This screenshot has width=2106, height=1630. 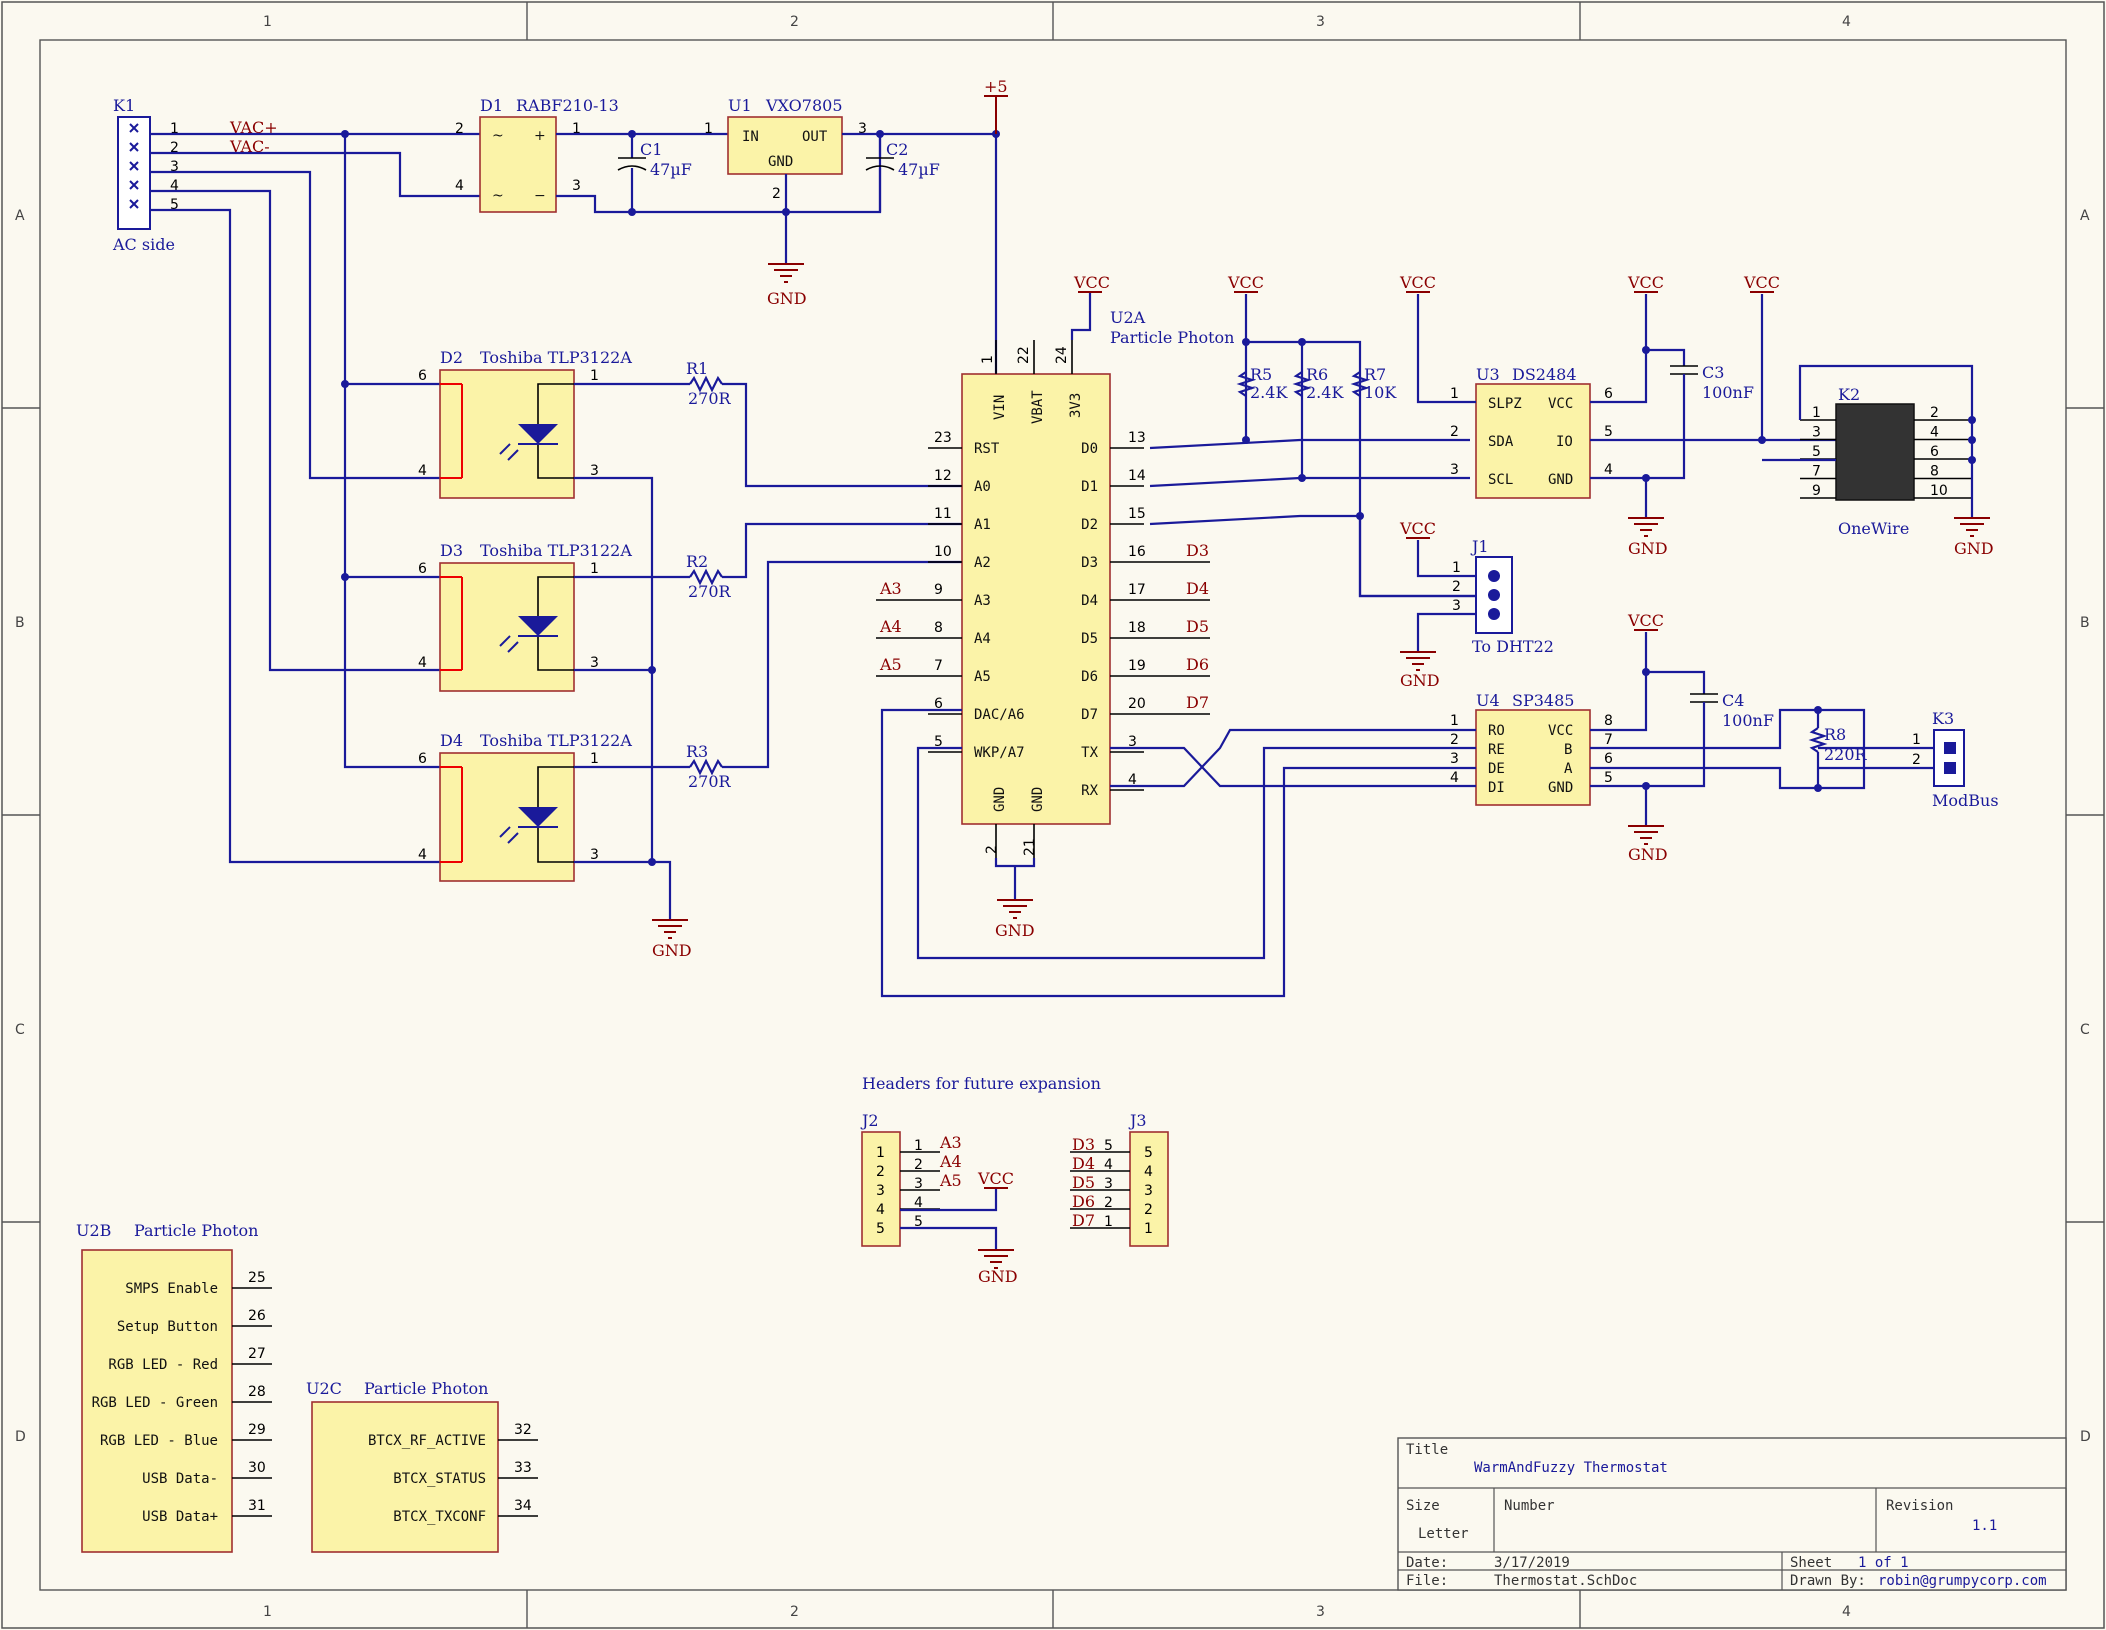 I want to click on k1-desc: AC side, so click(x=143, y=244).